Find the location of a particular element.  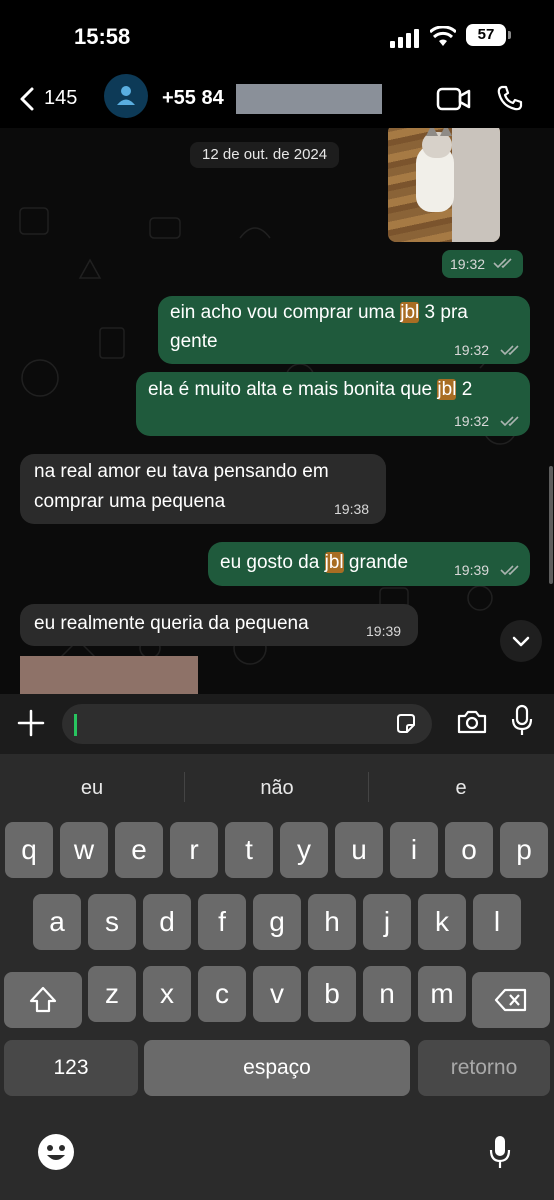

key-p: p is located at coordinates (524, 850).